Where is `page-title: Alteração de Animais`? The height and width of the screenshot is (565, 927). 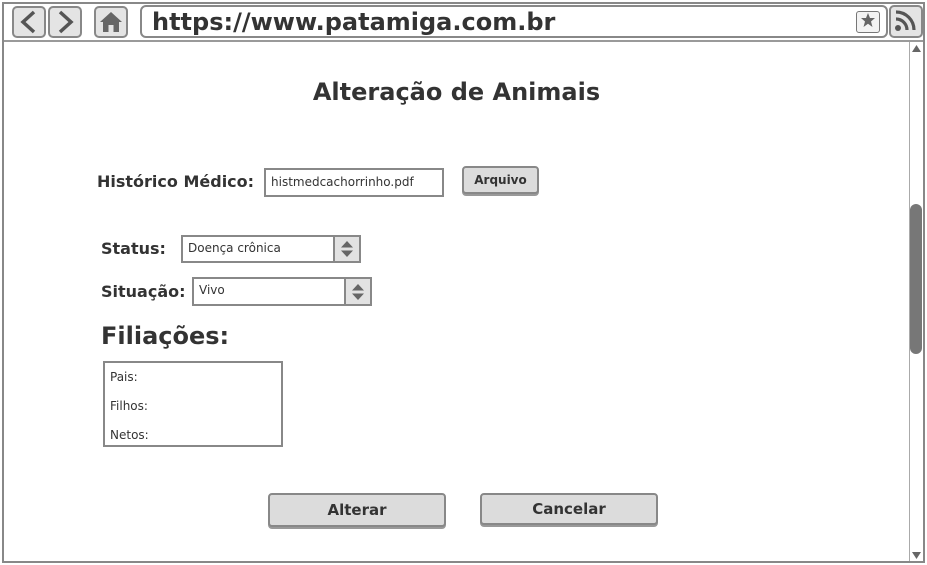 page-title: Alteração de Animais is located at coordinates (456, 92).